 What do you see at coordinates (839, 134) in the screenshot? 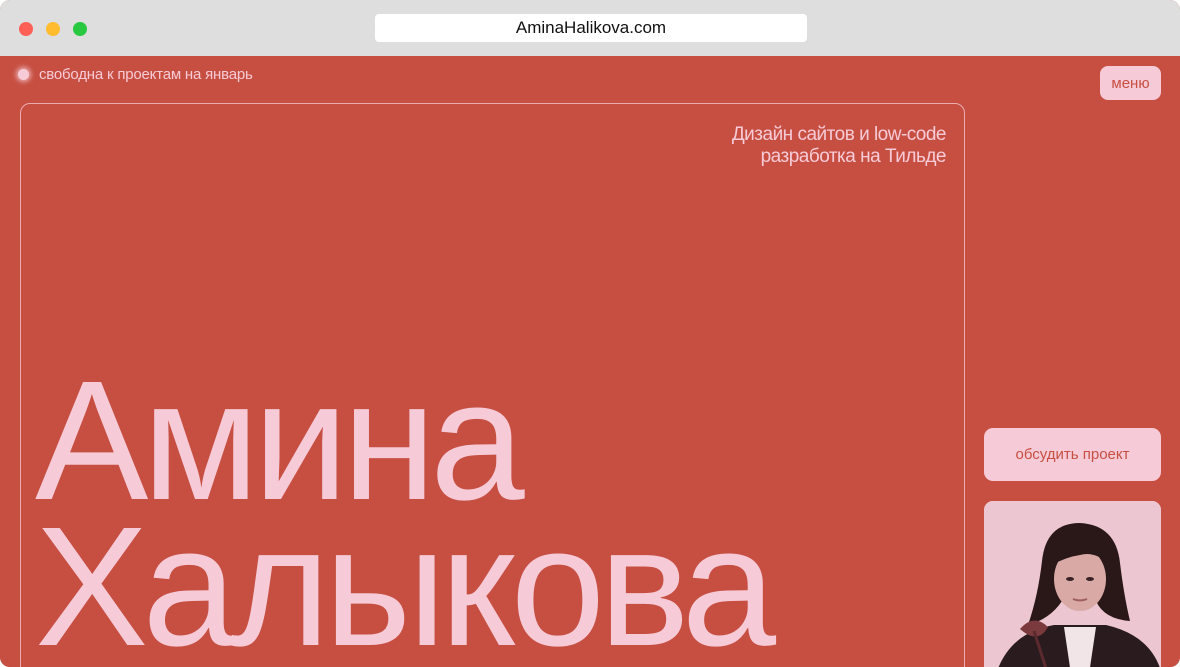
I see `tagline-line-1: Дизайн сайтов и low-code` at bounding box center [839, 134].